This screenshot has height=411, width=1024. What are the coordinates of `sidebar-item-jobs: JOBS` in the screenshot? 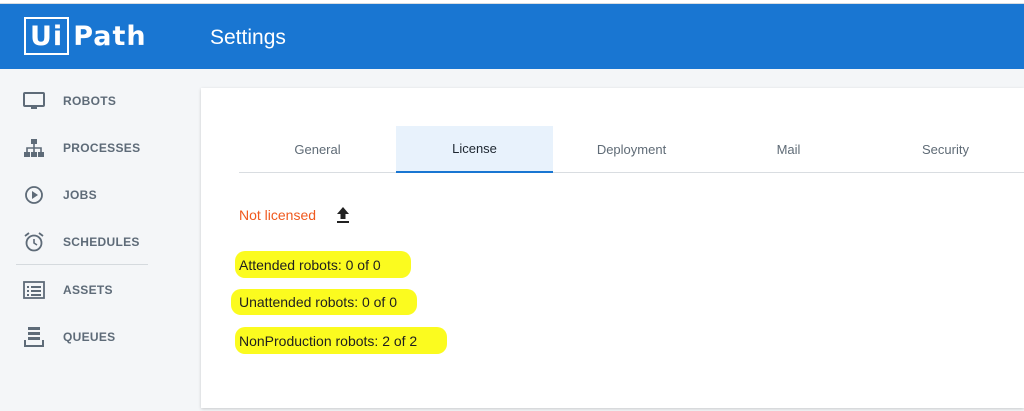 It's located at (95, 195).